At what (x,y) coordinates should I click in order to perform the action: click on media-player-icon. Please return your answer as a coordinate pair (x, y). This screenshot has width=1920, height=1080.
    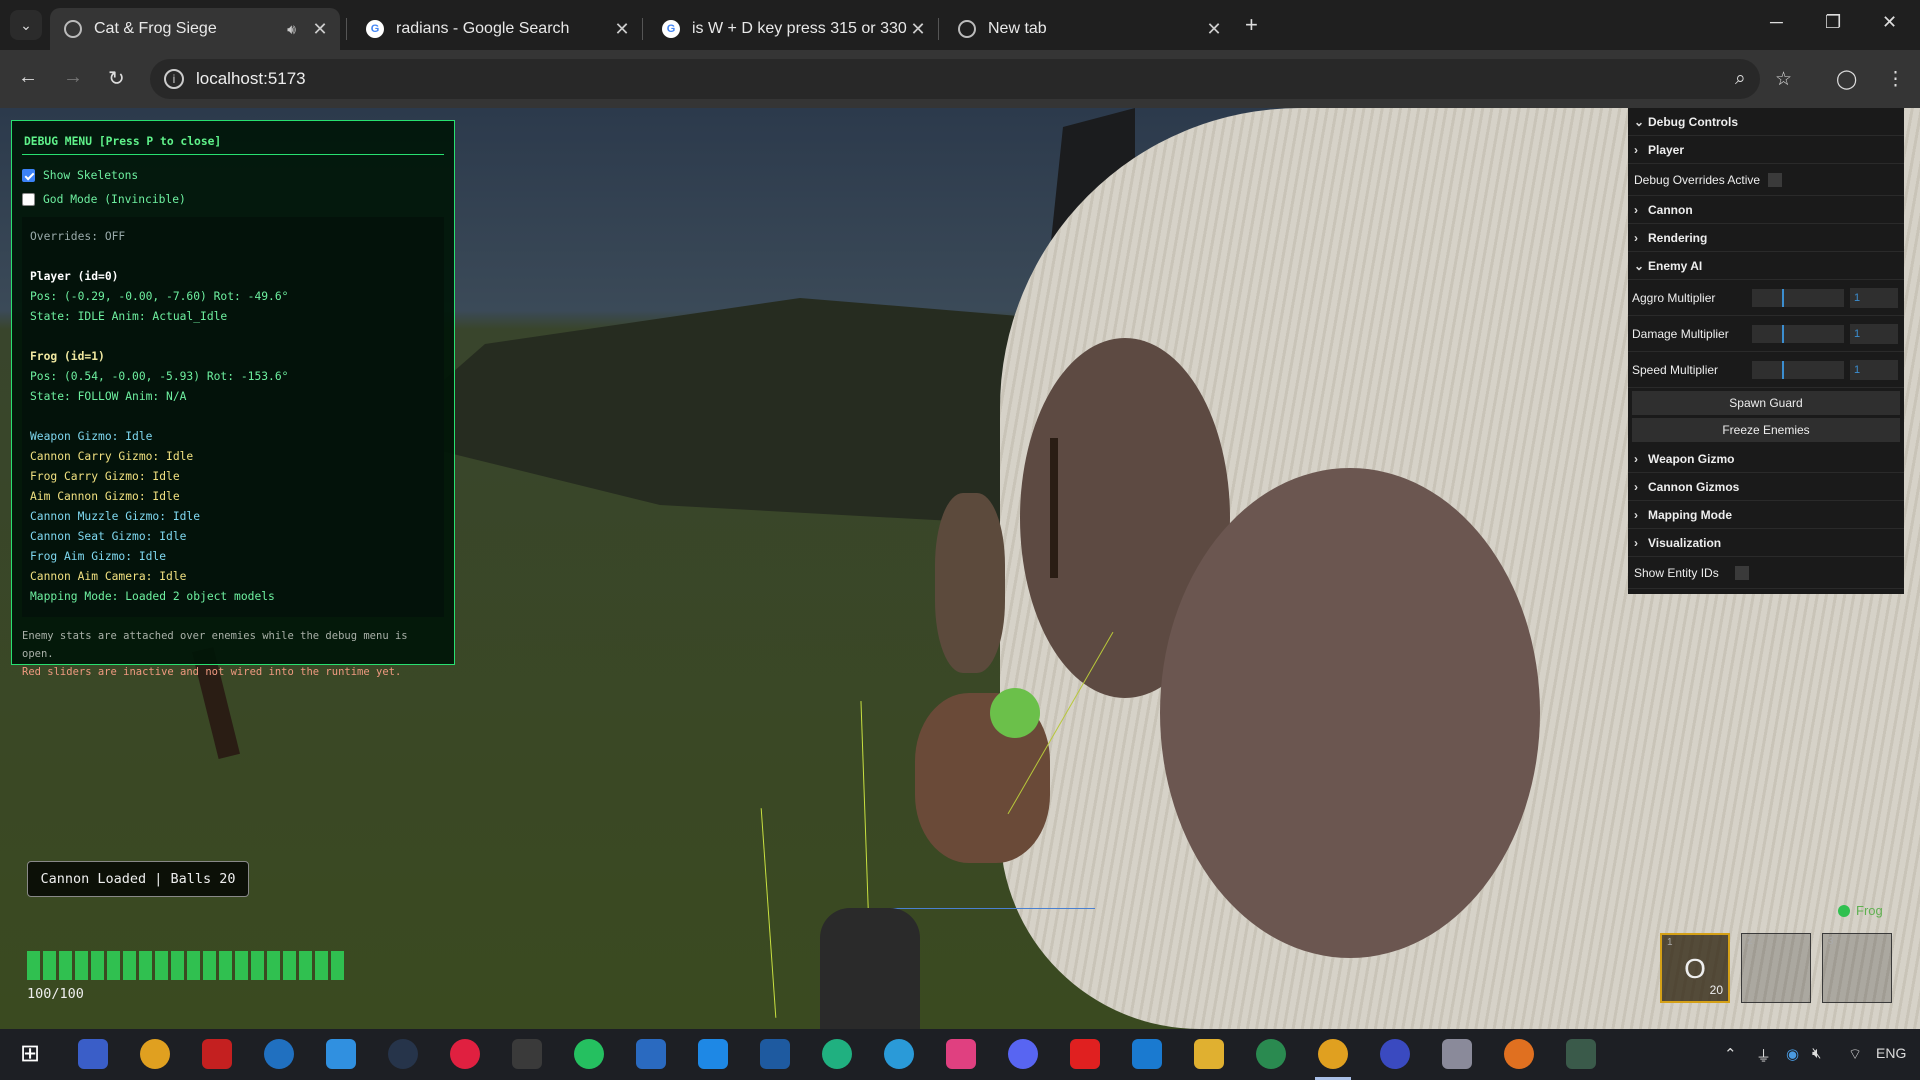
    Looking at the image, I should click on (465, 1054).